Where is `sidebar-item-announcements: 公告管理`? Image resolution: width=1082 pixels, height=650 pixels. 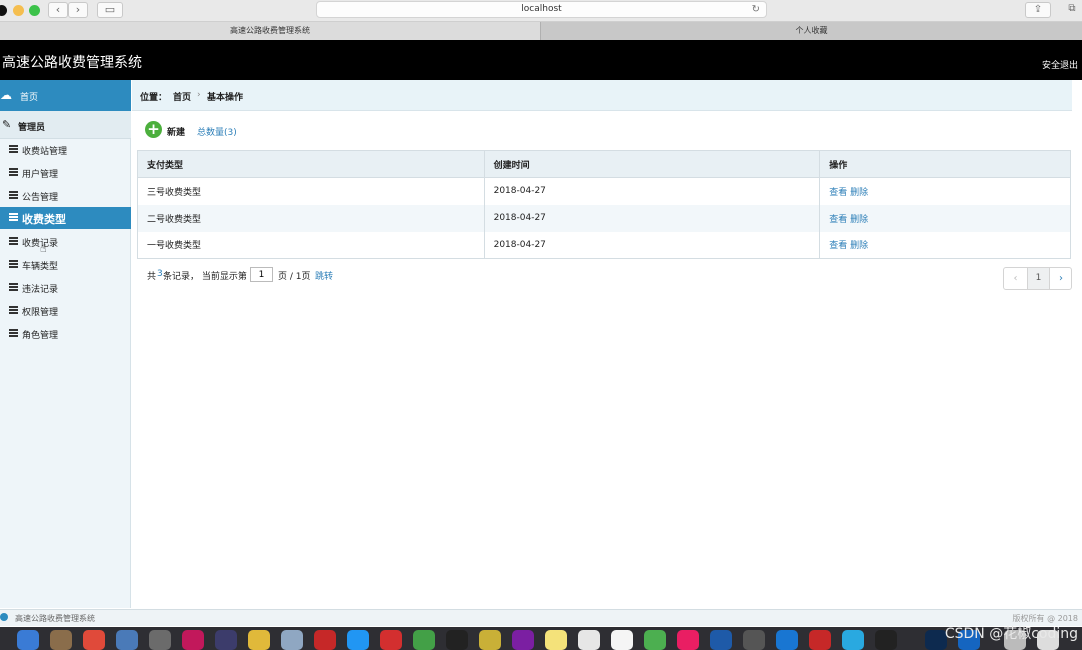 sidebar-item-announcements: 公告管理 is located at coordinates (65, 196).